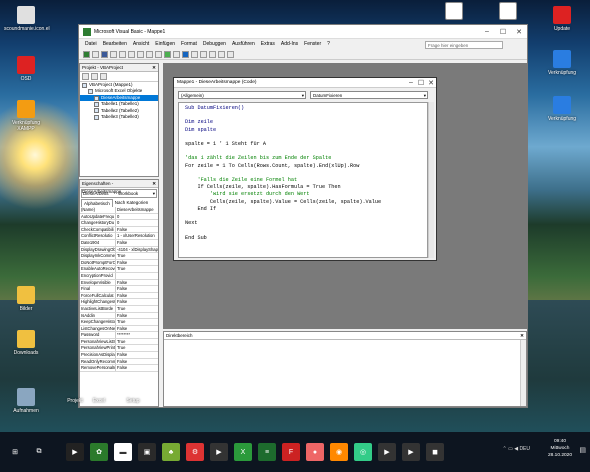  What do you see at coordinates (91, 44) in the screenshot?
I see `menu-item: Datei` at bounding box center [91, 44].